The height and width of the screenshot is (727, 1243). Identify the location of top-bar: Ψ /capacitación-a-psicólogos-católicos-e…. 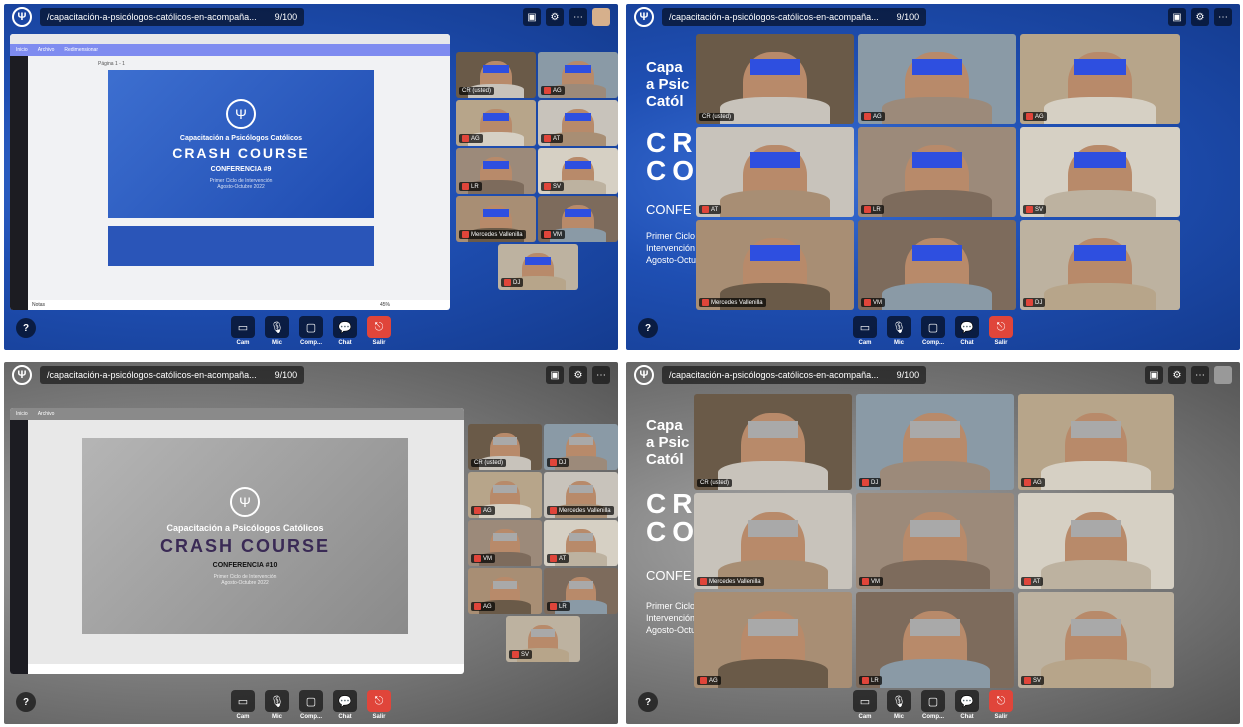
(933, 17).